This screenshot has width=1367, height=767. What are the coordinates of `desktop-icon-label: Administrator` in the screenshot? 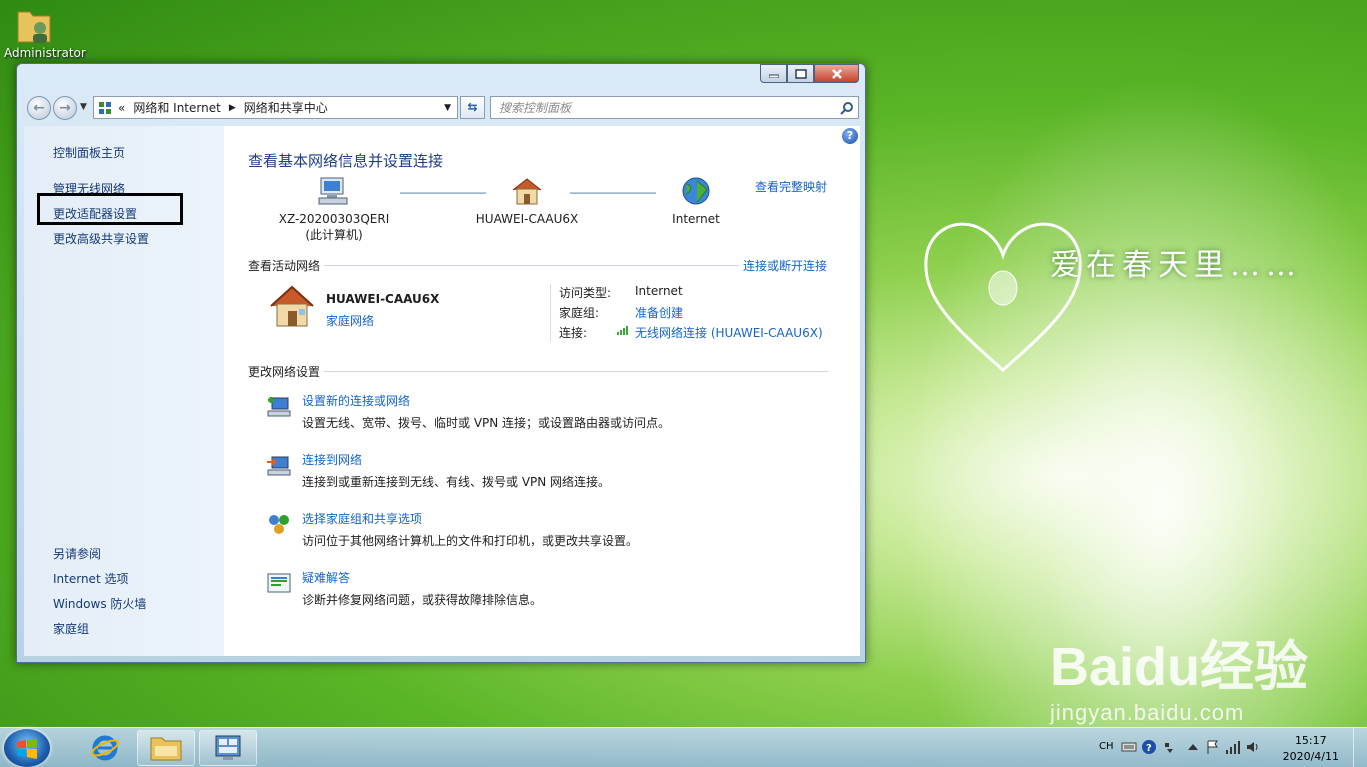 It's located at (45, 53).